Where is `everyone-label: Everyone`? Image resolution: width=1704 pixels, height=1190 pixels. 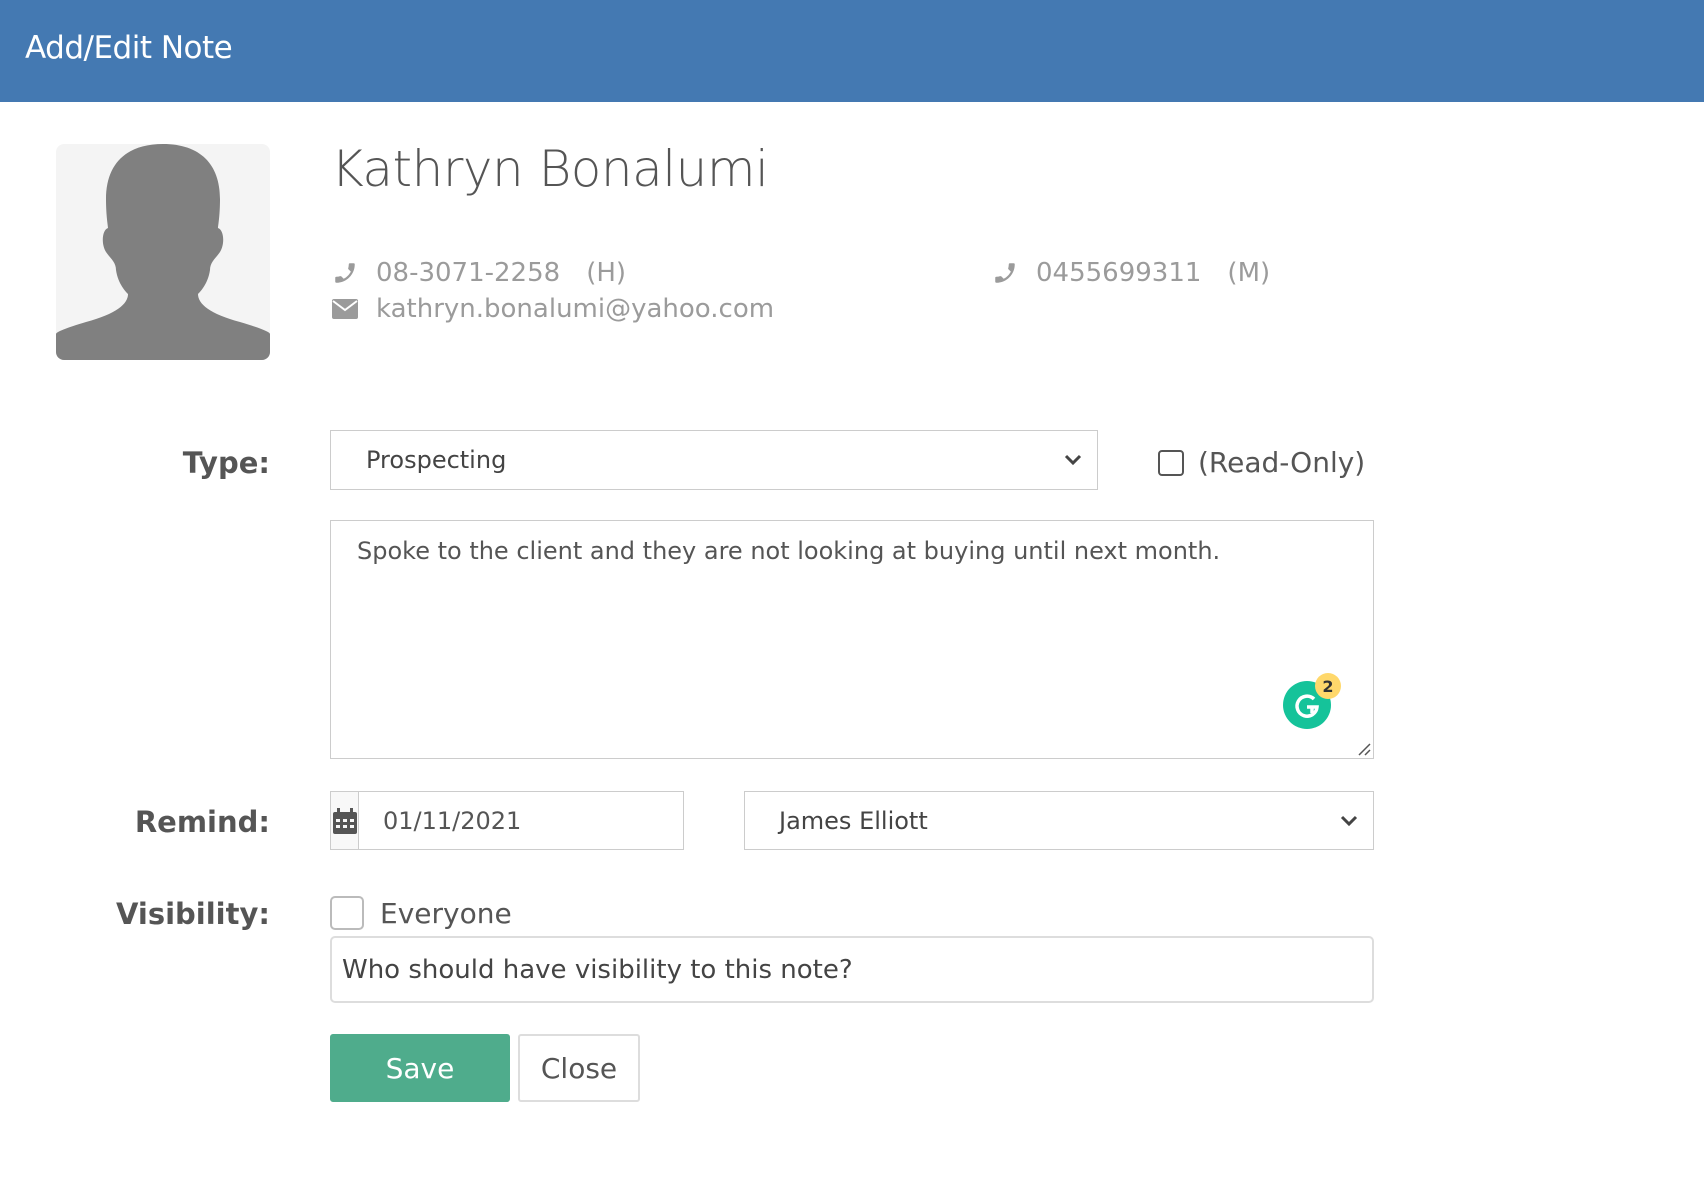
everyone-label: Everyone is located at coordinates (446, 913).